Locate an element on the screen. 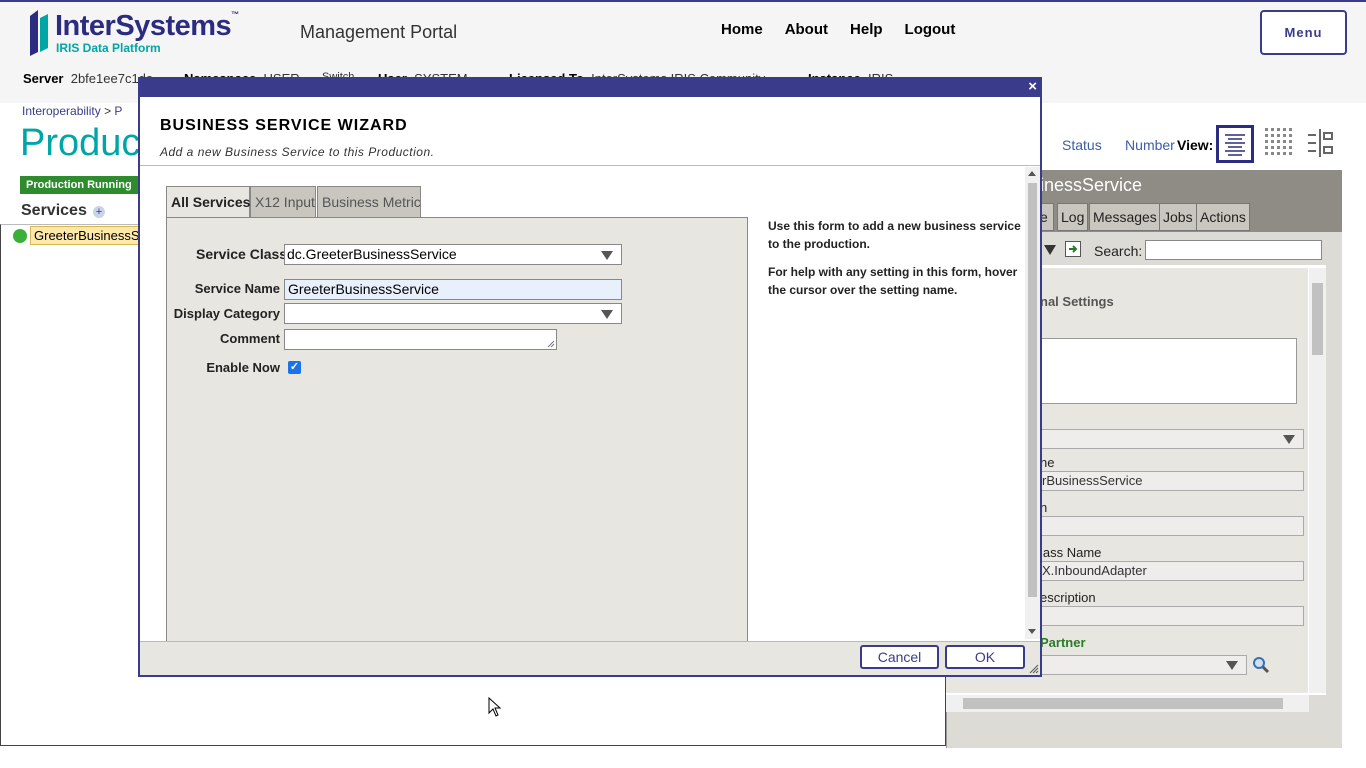 The image size is (1366, 768). nav-help-link: Help is located at coordinates (866, 29).